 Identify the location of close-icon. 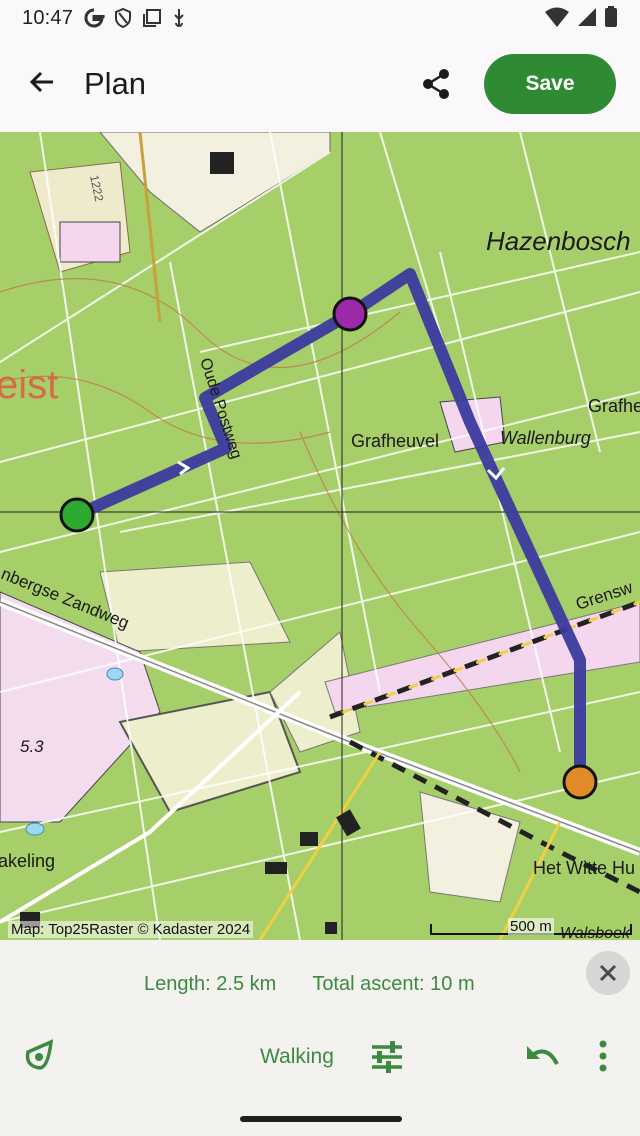
(608, 973).